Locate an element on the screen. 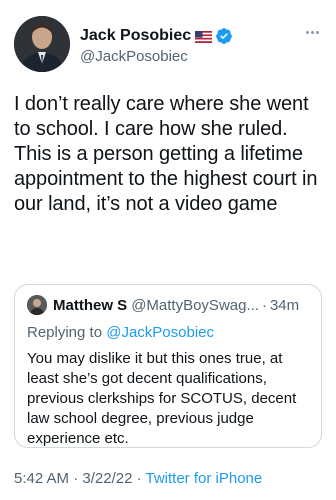 The image size is (336, 500). tweet-date: 3/22/22 is located at coordinates (107, 478).